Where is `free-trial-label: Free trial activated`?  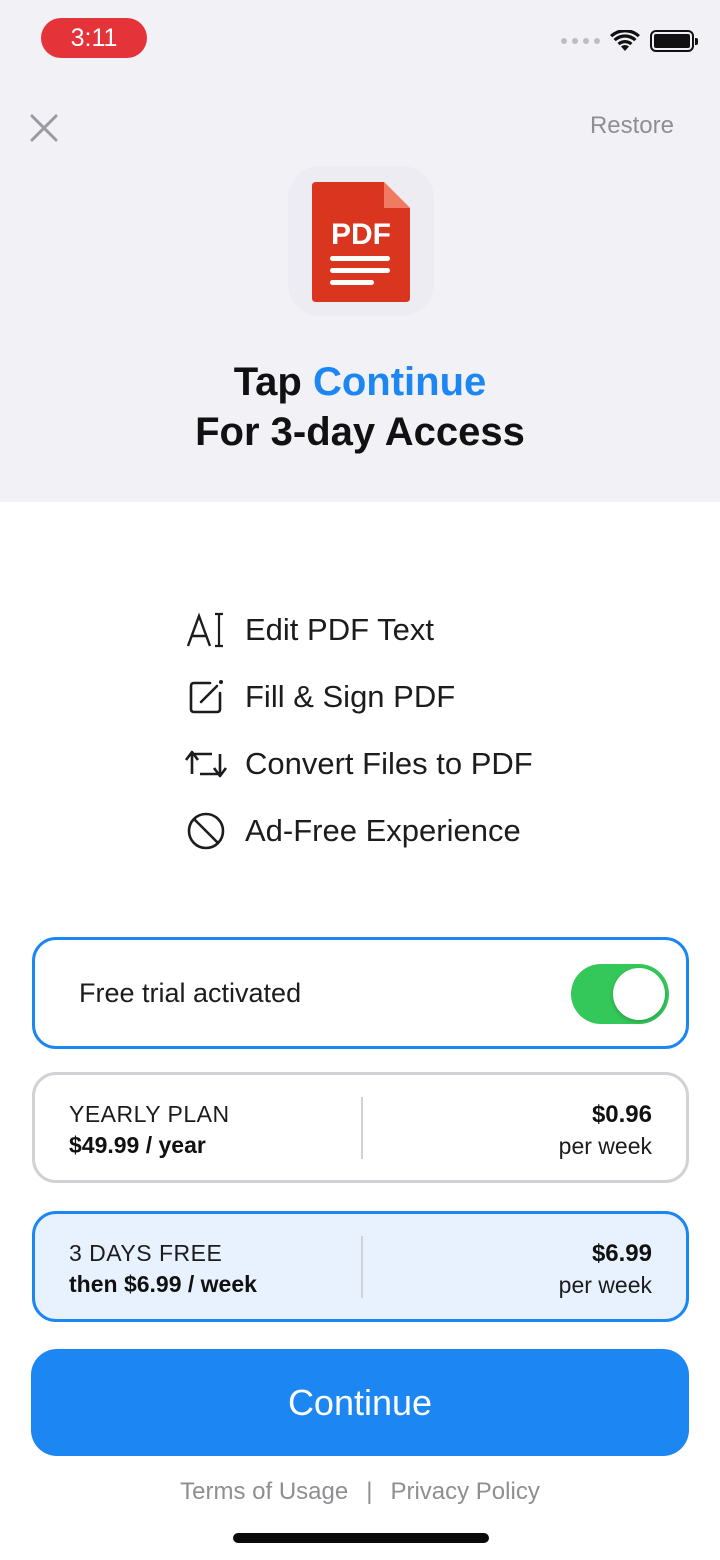
free-trial-label: Free trial activated is located at coordinates (190, 993).